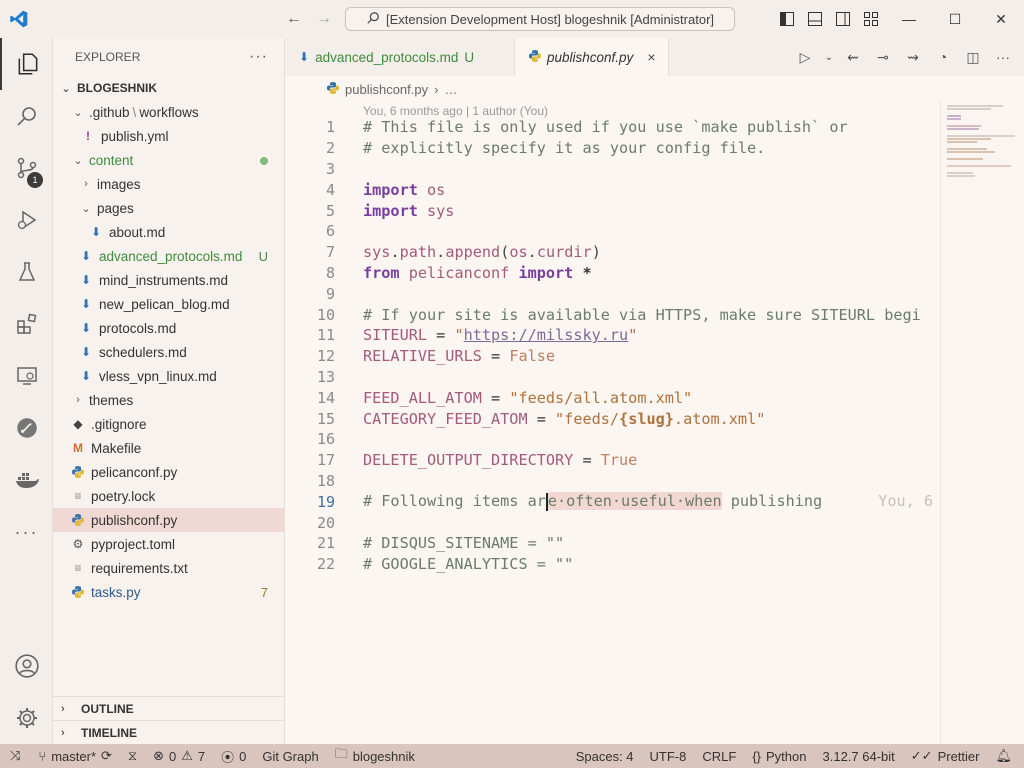  Describe the element at coordinates (26, 376) in the screenshot. I see `remote-explorer-icon` at that location.